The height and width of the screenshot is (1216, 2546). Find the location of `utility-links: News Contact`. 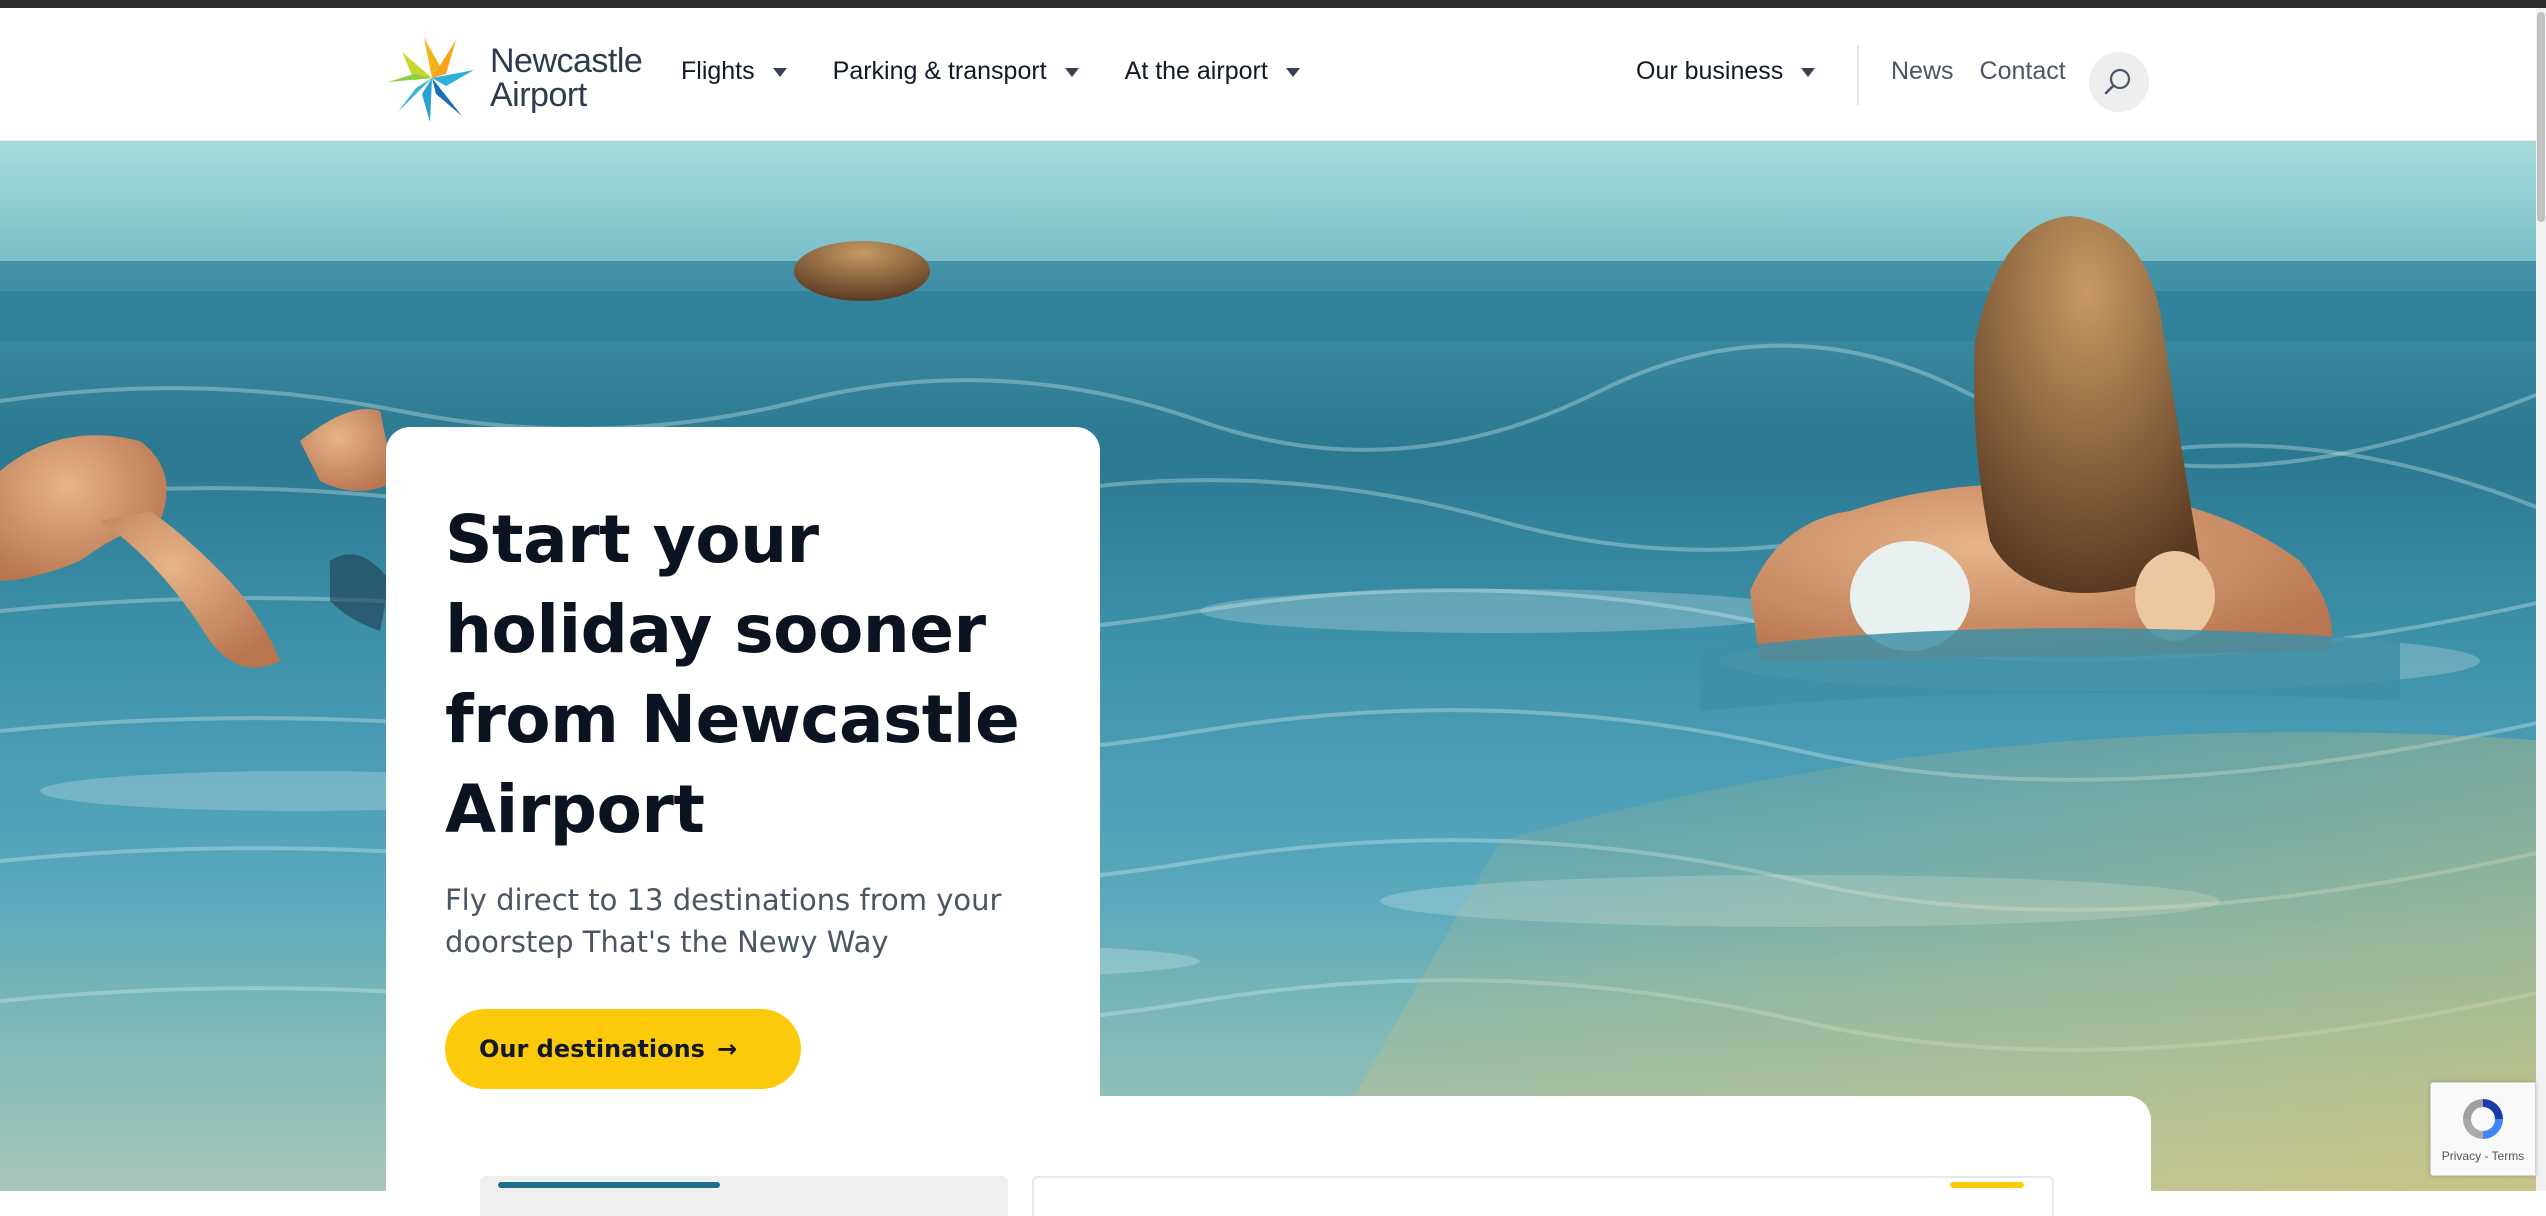

utility-links: News Contact is located at coordinates (1978, 71).